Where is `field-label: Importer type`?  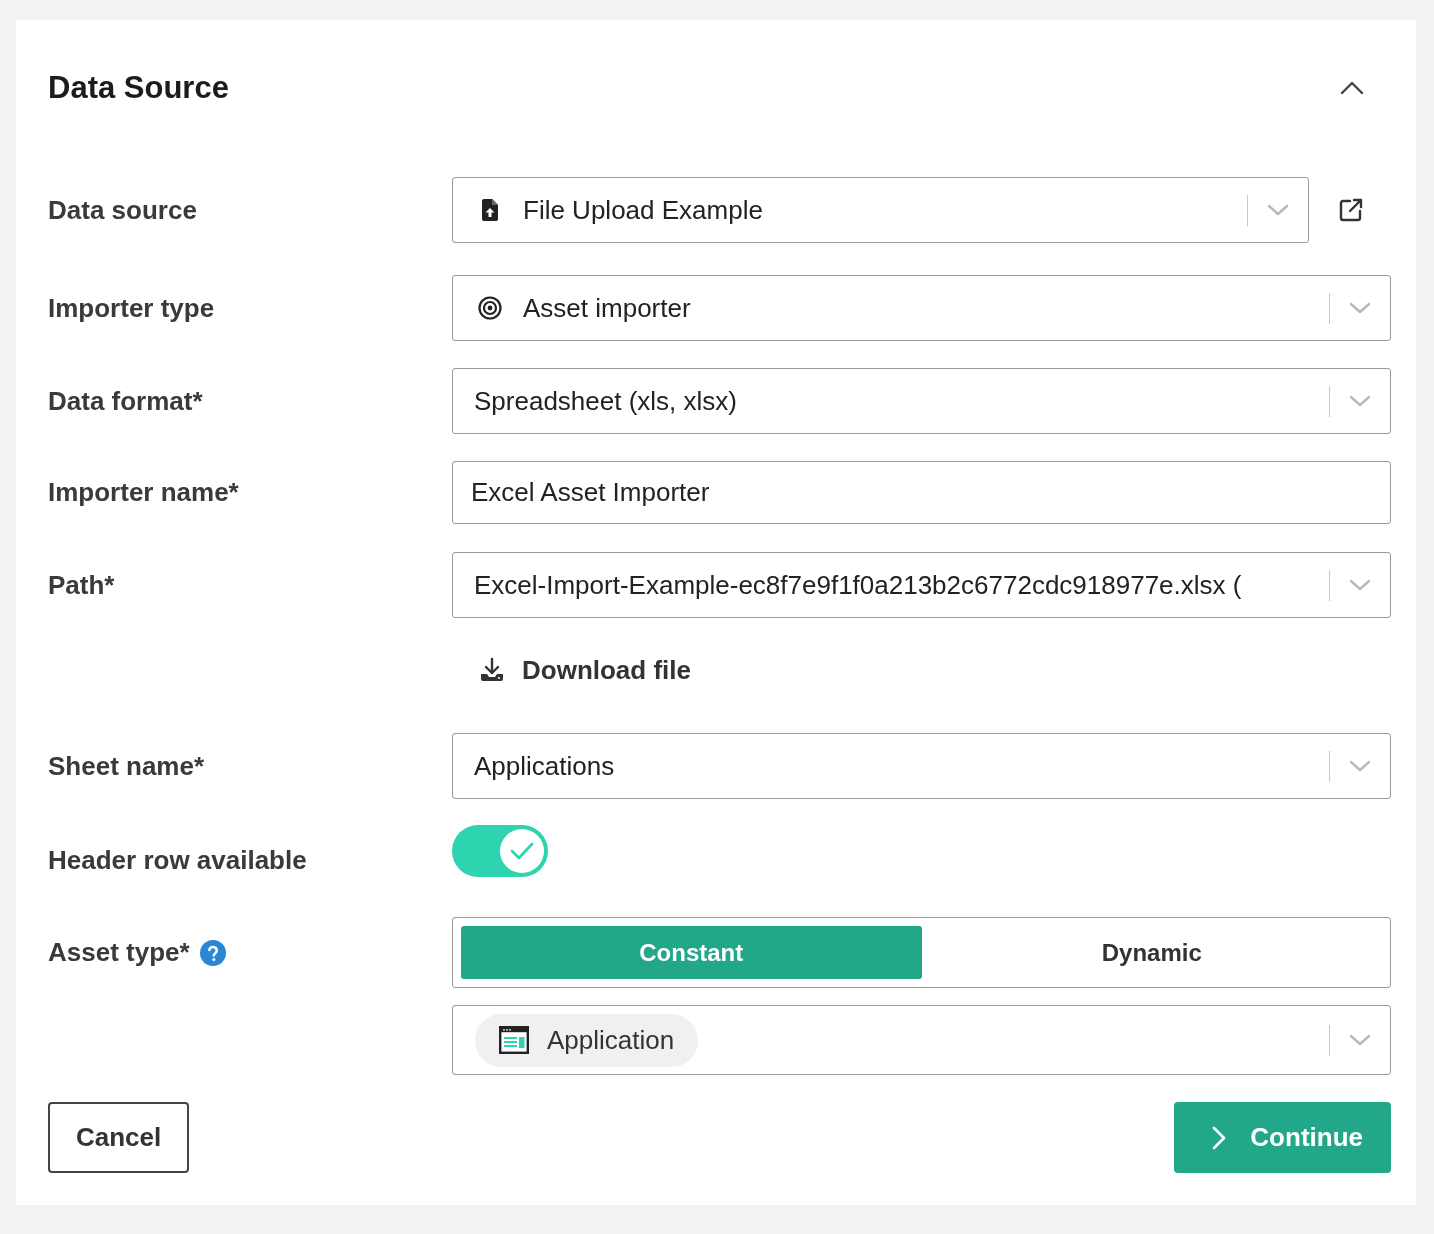
field-label: Importer type is located at coordinates (131, 308).